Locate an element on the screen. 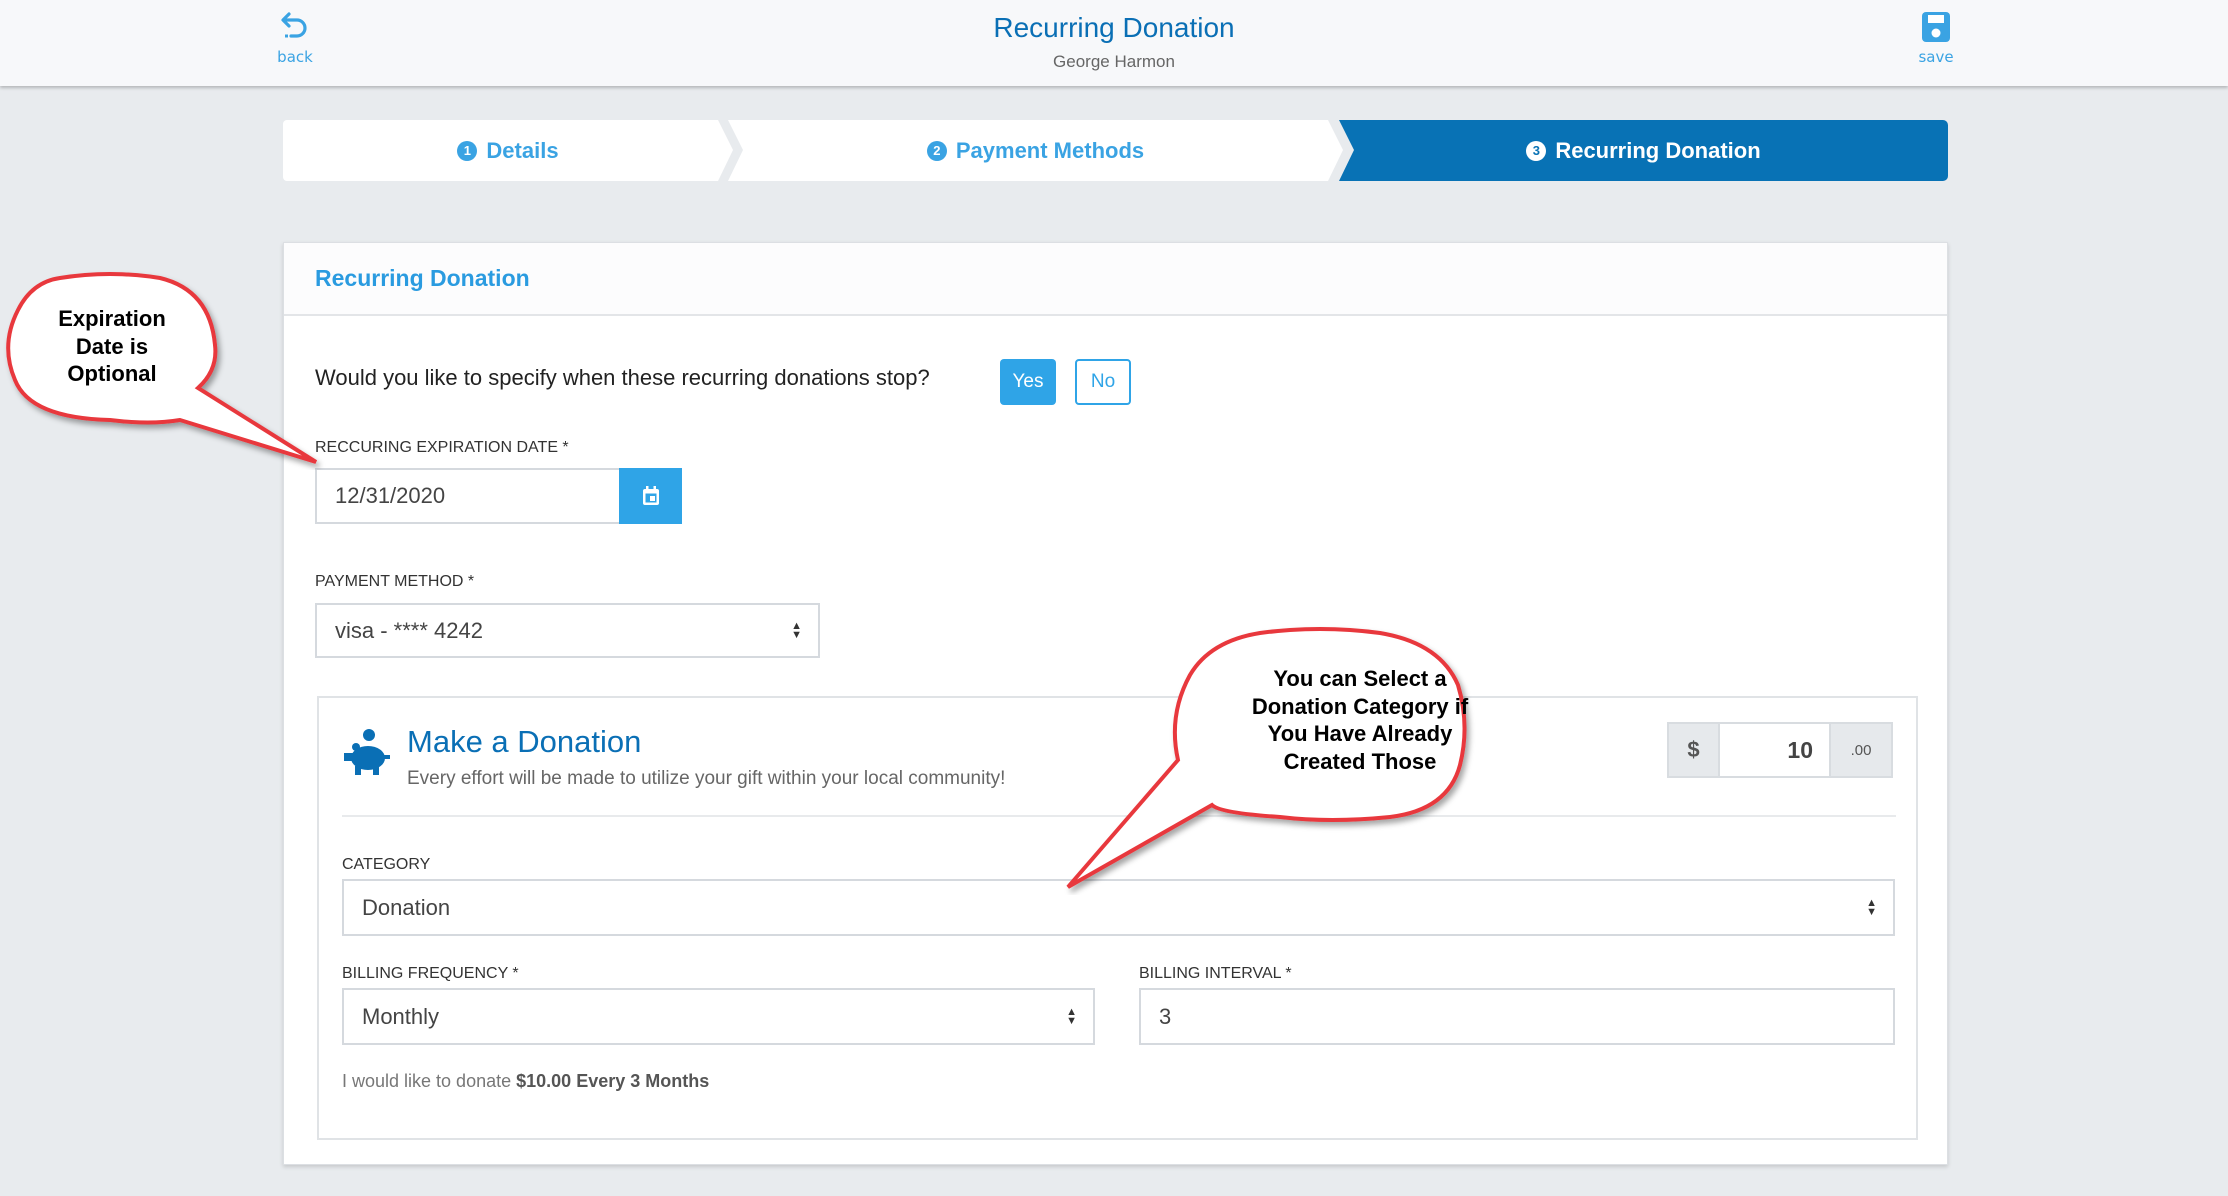  expiration-date-label: RECCURING EXPIRATION DATE * is located at coordinates (442, 447).